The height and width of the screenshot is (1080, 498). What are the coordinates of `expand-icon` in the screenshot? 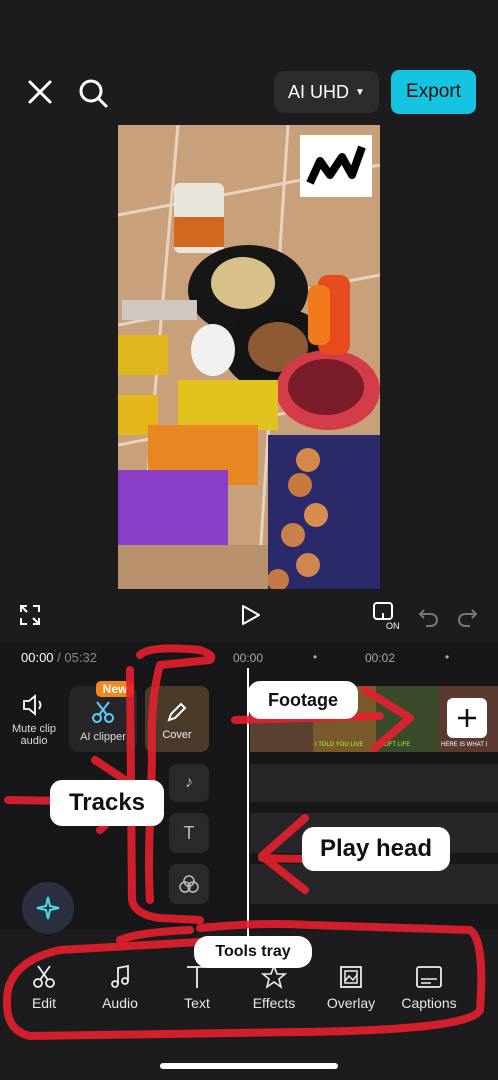 It's located at (30, 615).